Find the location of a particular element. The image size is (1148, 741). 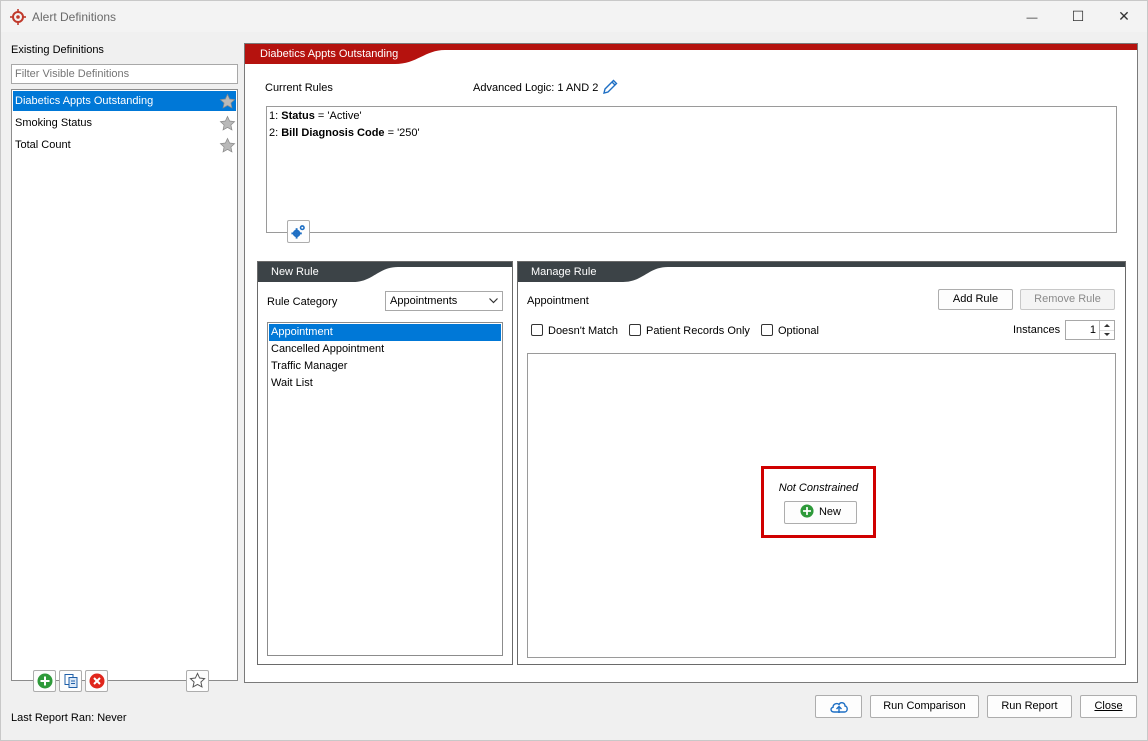

upload-button is located at coordinates (838, 706).